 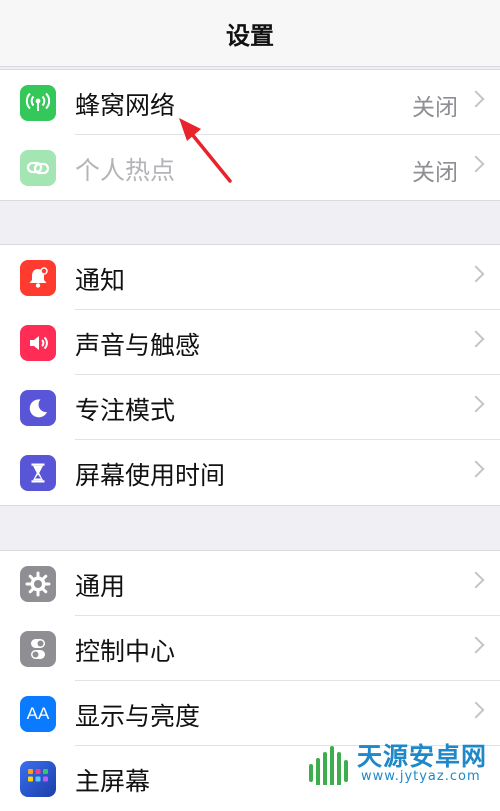 I want to click on settings-row-notifications: 通知, so click(x=250, y=277).